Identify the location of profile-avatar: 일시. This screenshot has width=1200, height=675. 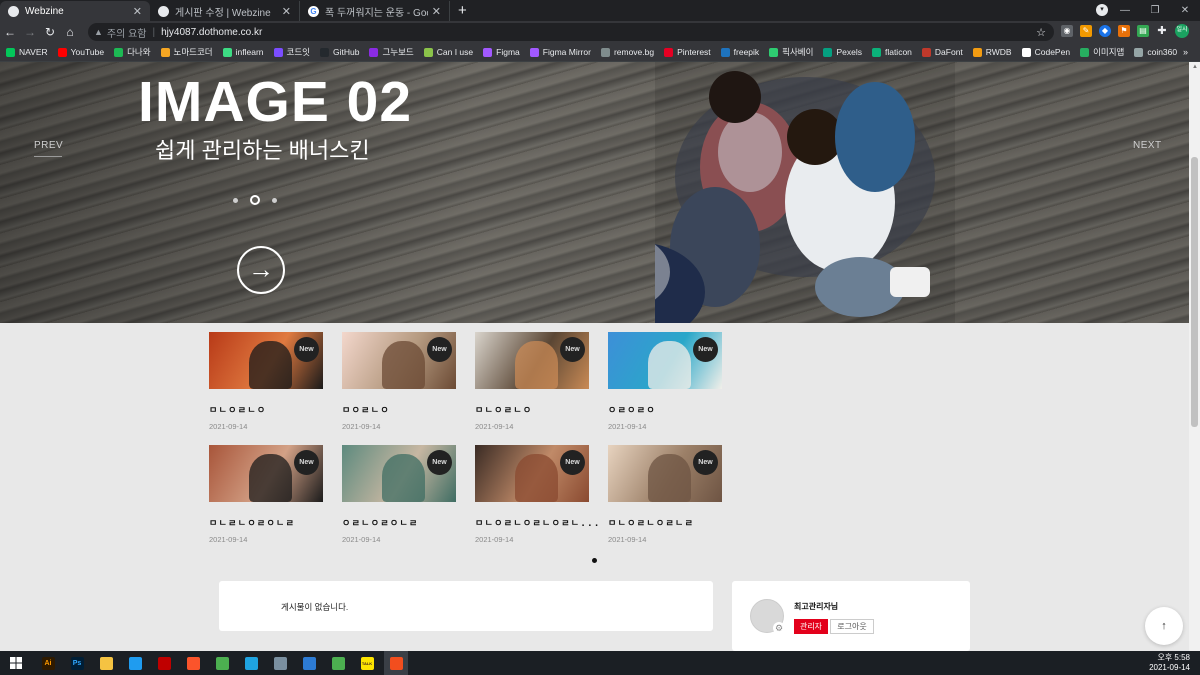
(1182, 31).